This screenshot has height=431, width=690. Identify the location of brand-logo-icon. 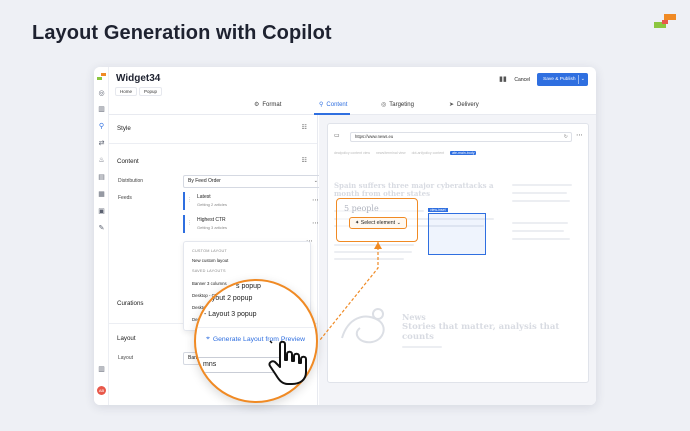
(665, 21).